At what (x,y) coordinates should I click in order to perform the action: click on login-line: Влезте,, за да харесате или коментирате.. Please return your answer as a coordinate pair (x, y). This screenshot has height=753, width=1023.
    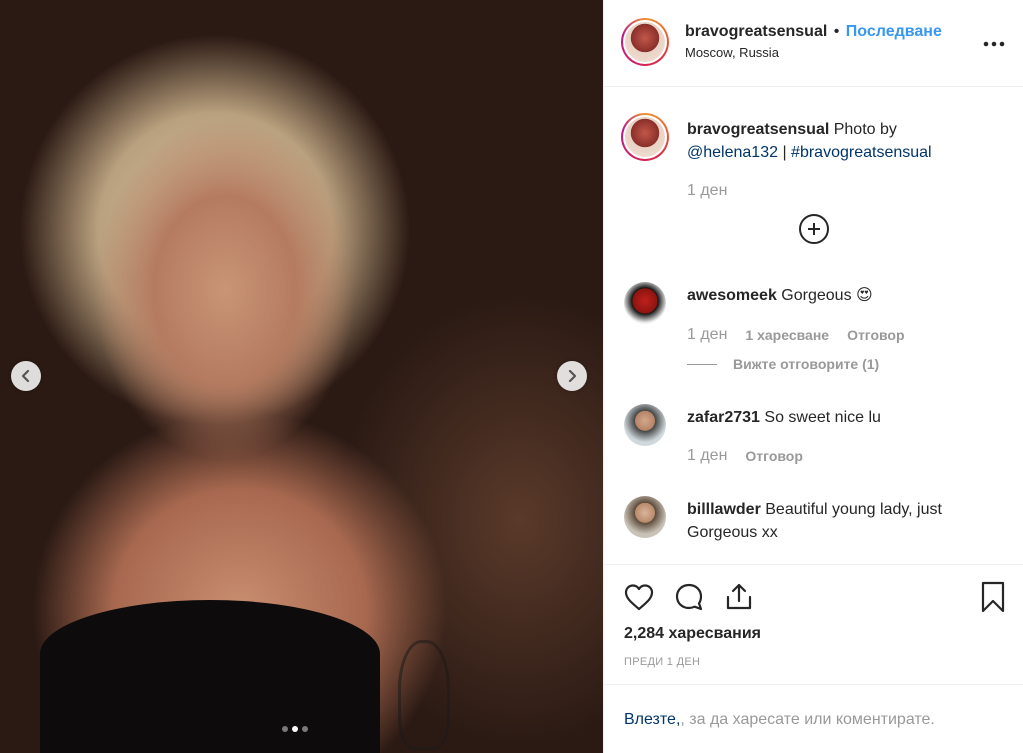
    Looking at the image, I should click on (779, 720).